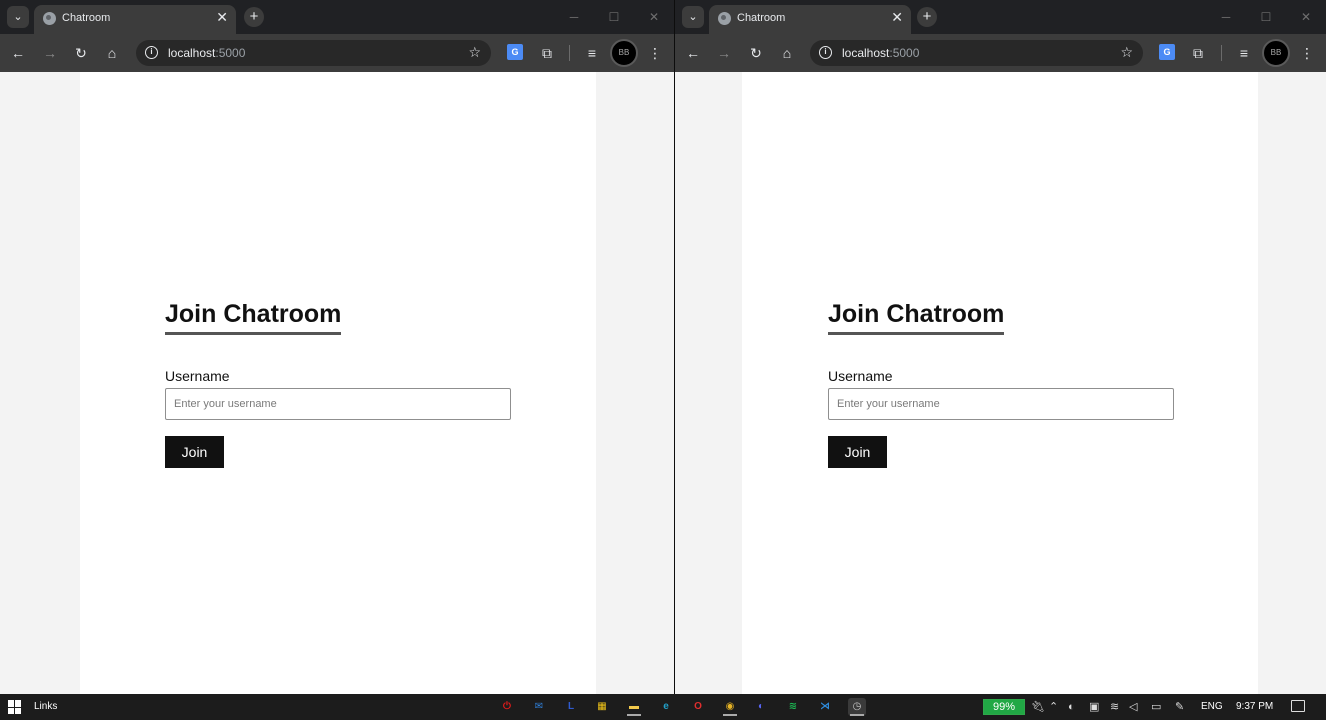 The height and width of the screenshot is (720, 1326). Describe the element at coordinates (1053, 707) in the screenshot. I see `chevron-up-icon: ⌃` at that location.